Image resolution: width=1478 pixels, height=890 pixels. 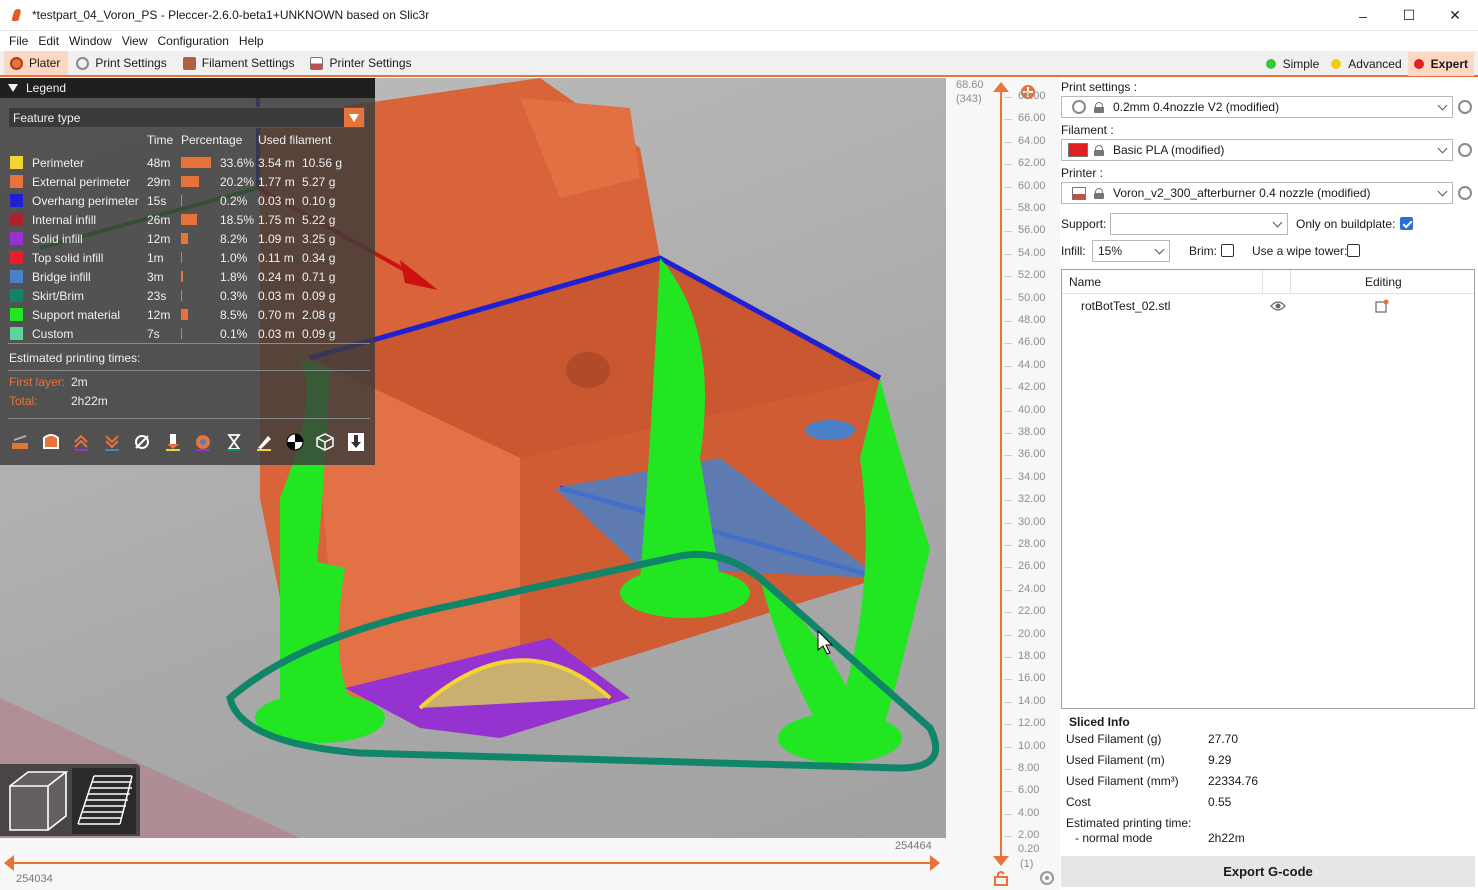 What do you see at coordinates (1382, 306) in the screenshot?
I see `edit-settings-icon` at bounding box center [1382, 306].